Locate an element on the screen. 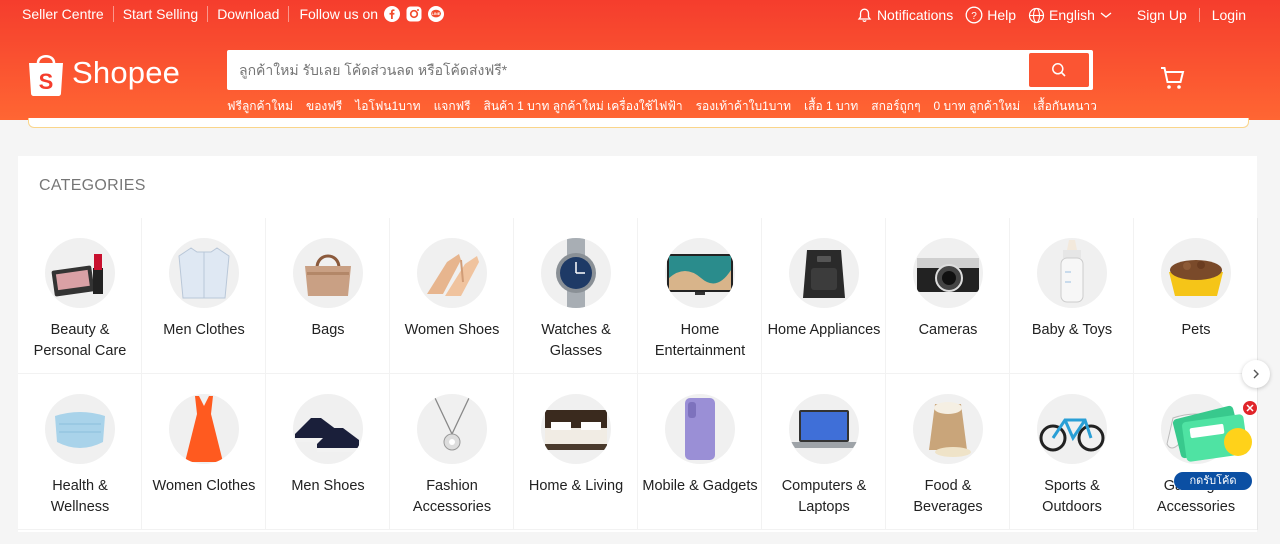 Image resolution: width=1280 pixels, height=544 pixels. watch-icon is located at coordinates (576, 273).